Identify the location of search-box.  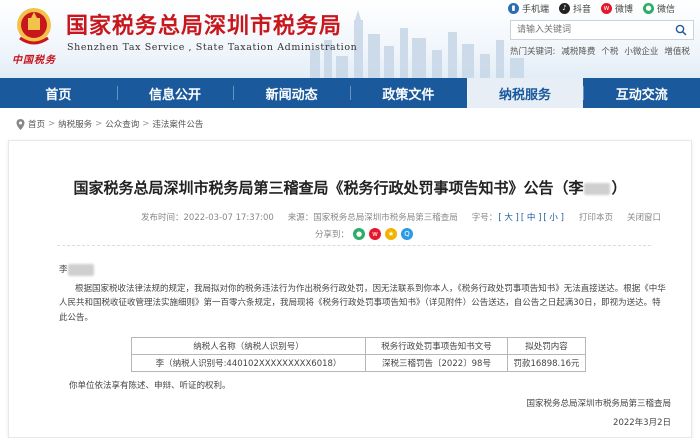
(602, 30).